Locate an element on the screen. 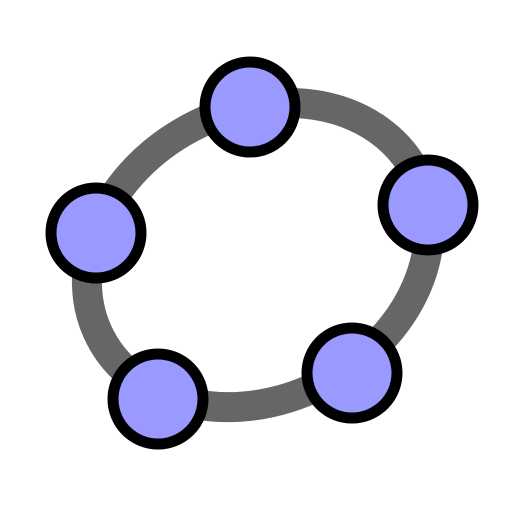 The image size is (512, 512). point-left is located at coordinates (96, 233).